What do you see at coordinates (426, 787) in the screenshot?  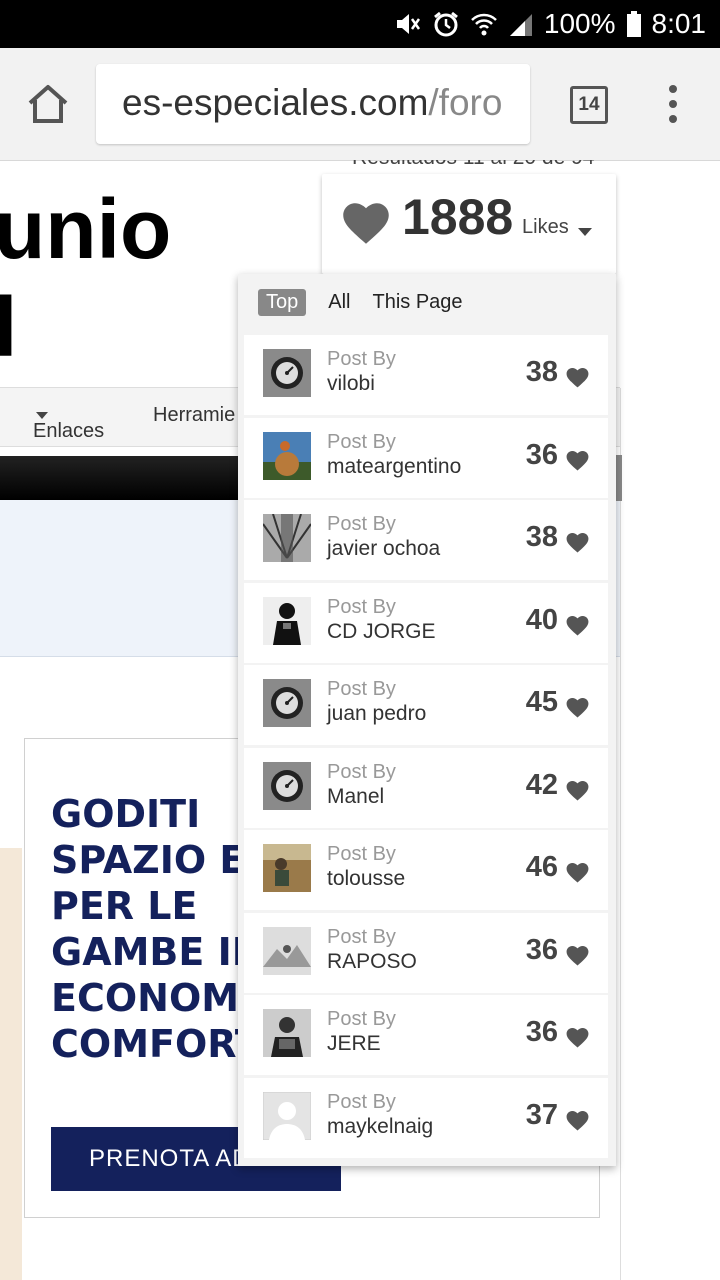 I see `liker-row: Post By Manel 42` at bounding box center [426, 787].